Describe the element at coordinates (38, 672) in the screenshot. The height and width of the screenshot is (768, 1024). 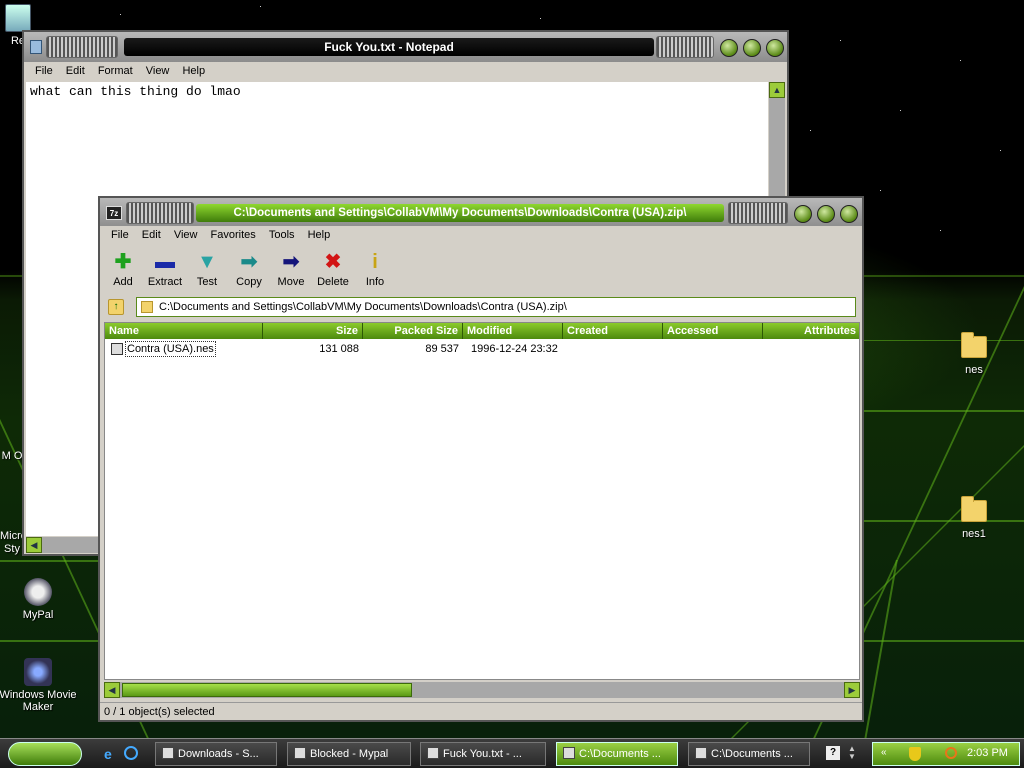
I see `movie-maker-icon` at that location.